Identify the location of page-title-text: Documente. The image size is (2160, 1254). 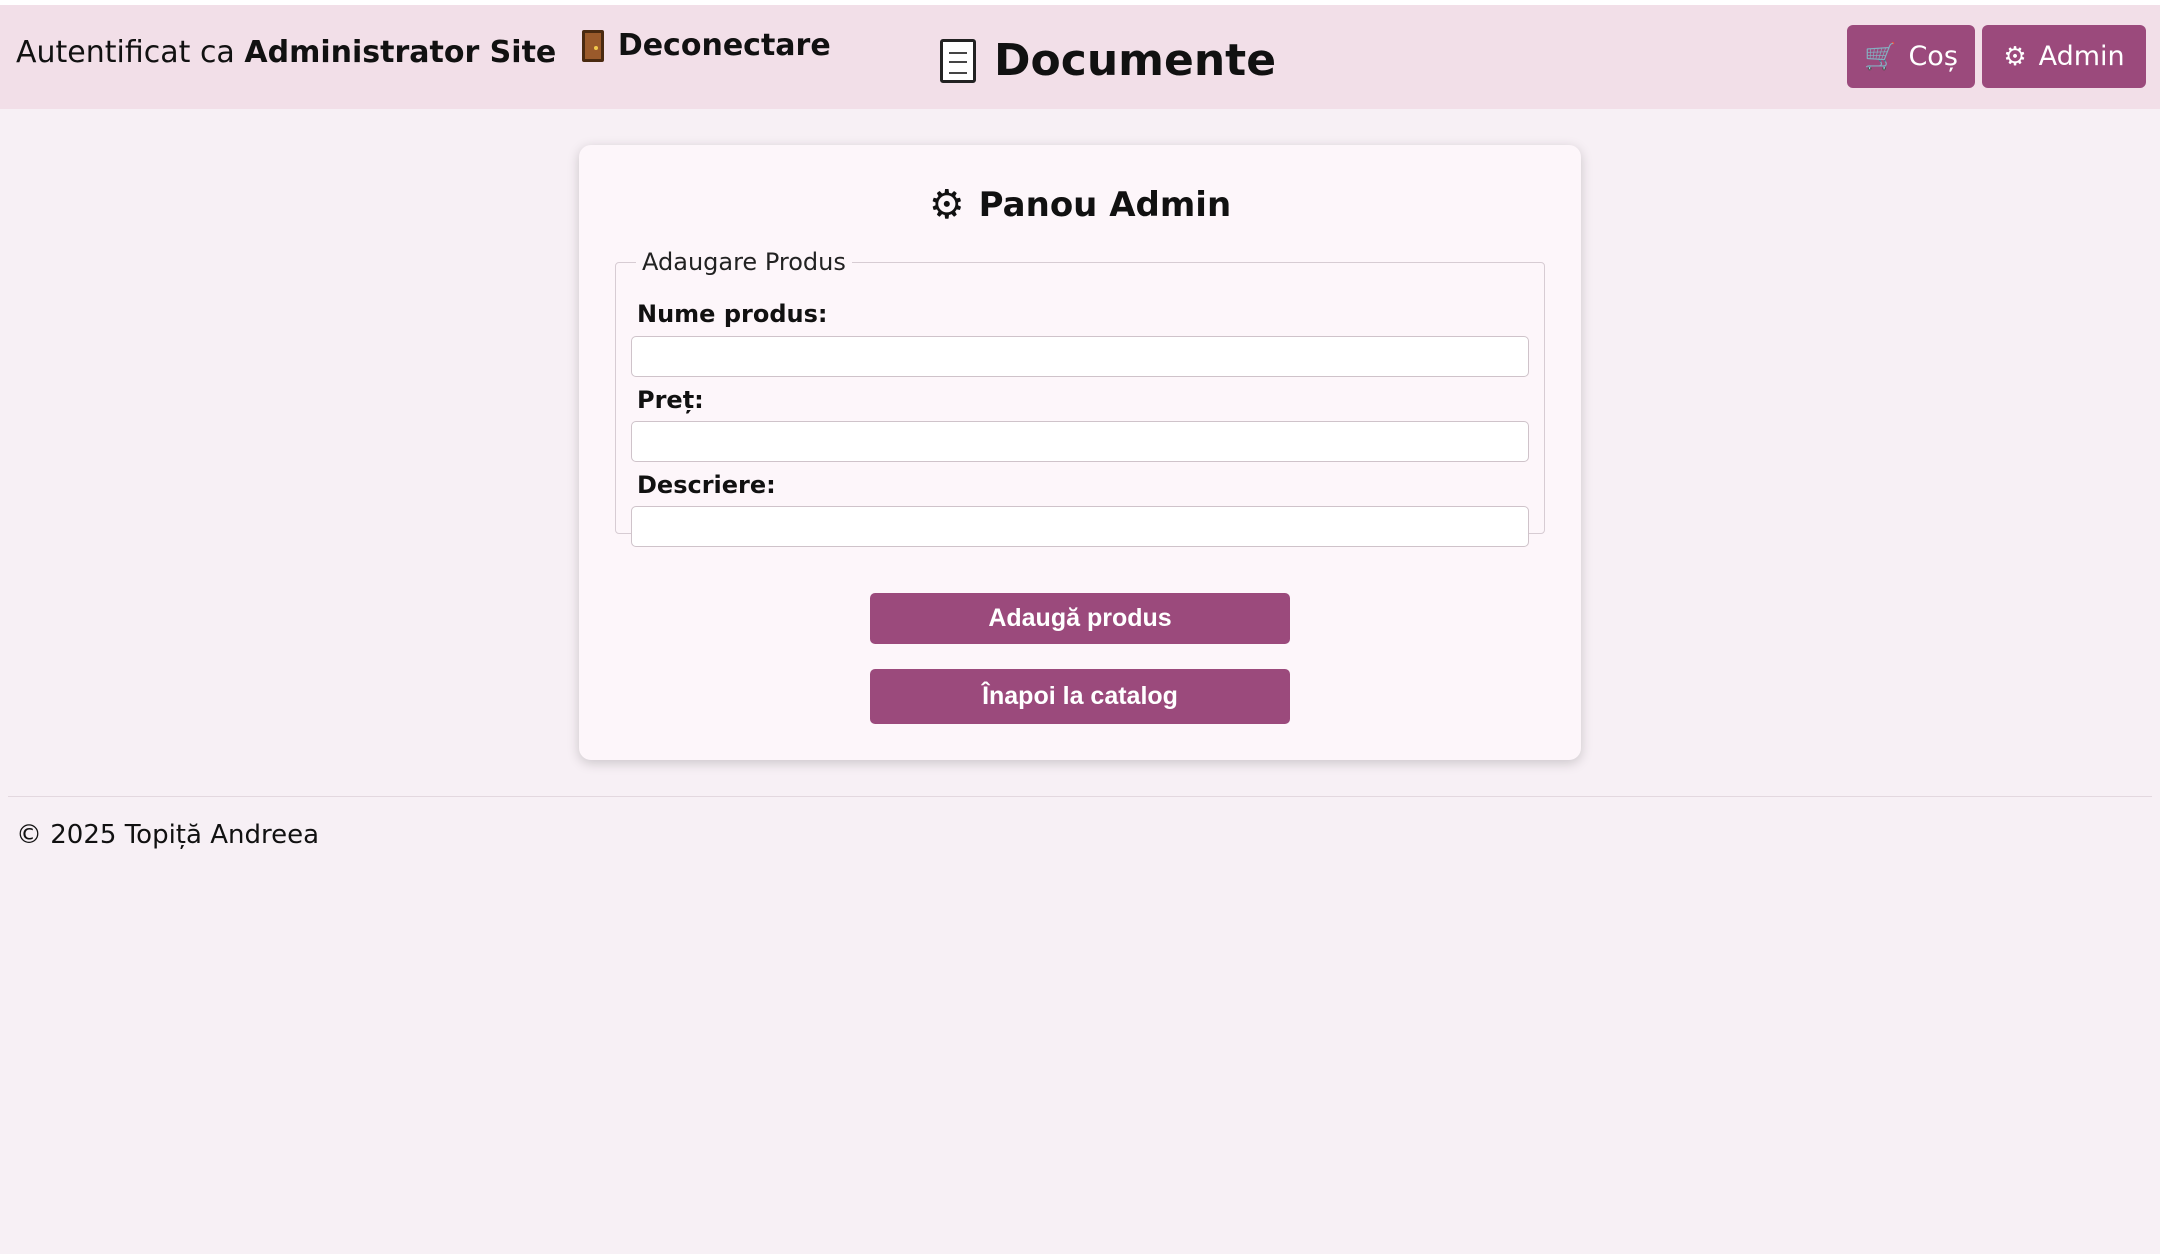
(1135, 60).